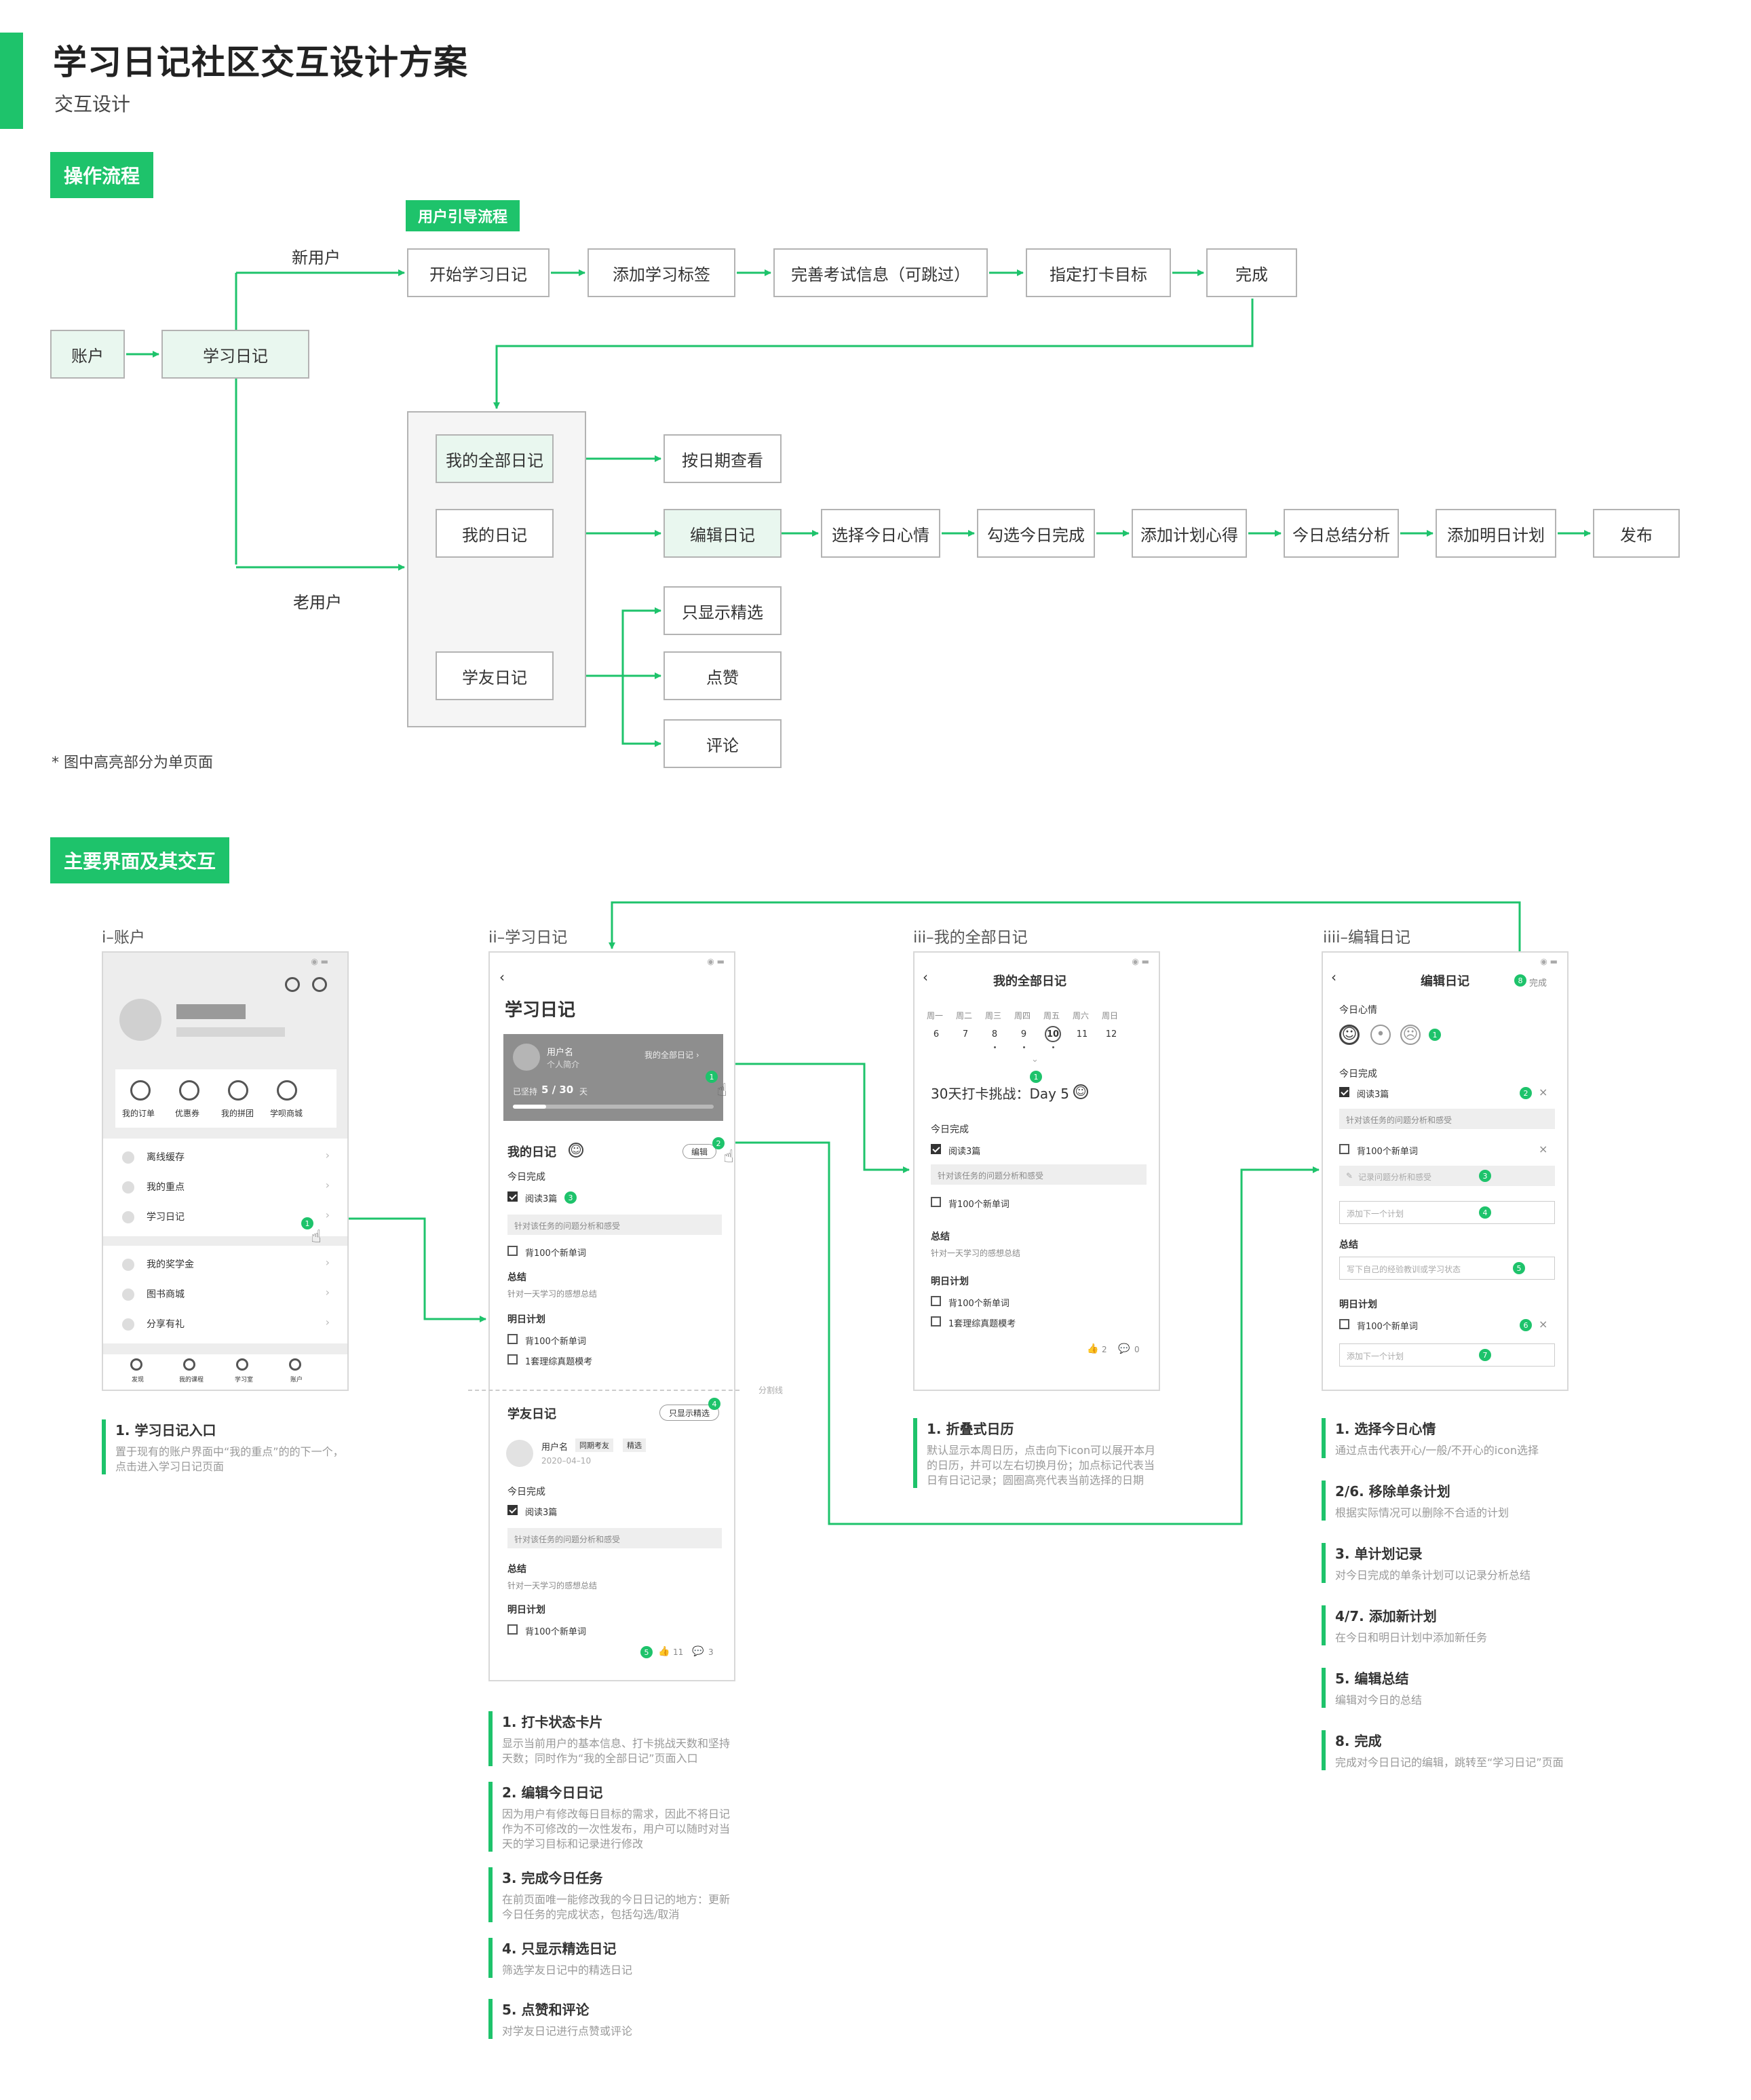  I want to click on happy-face-icon: ☺, so click(1349, 1035).